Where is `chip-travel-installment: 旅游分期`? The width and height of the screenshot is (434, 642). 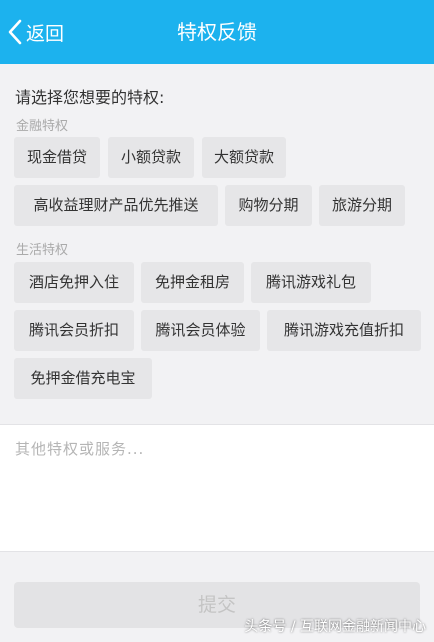
chip-travel-installment: 旅游分期 is located at coordinates (362, 205).